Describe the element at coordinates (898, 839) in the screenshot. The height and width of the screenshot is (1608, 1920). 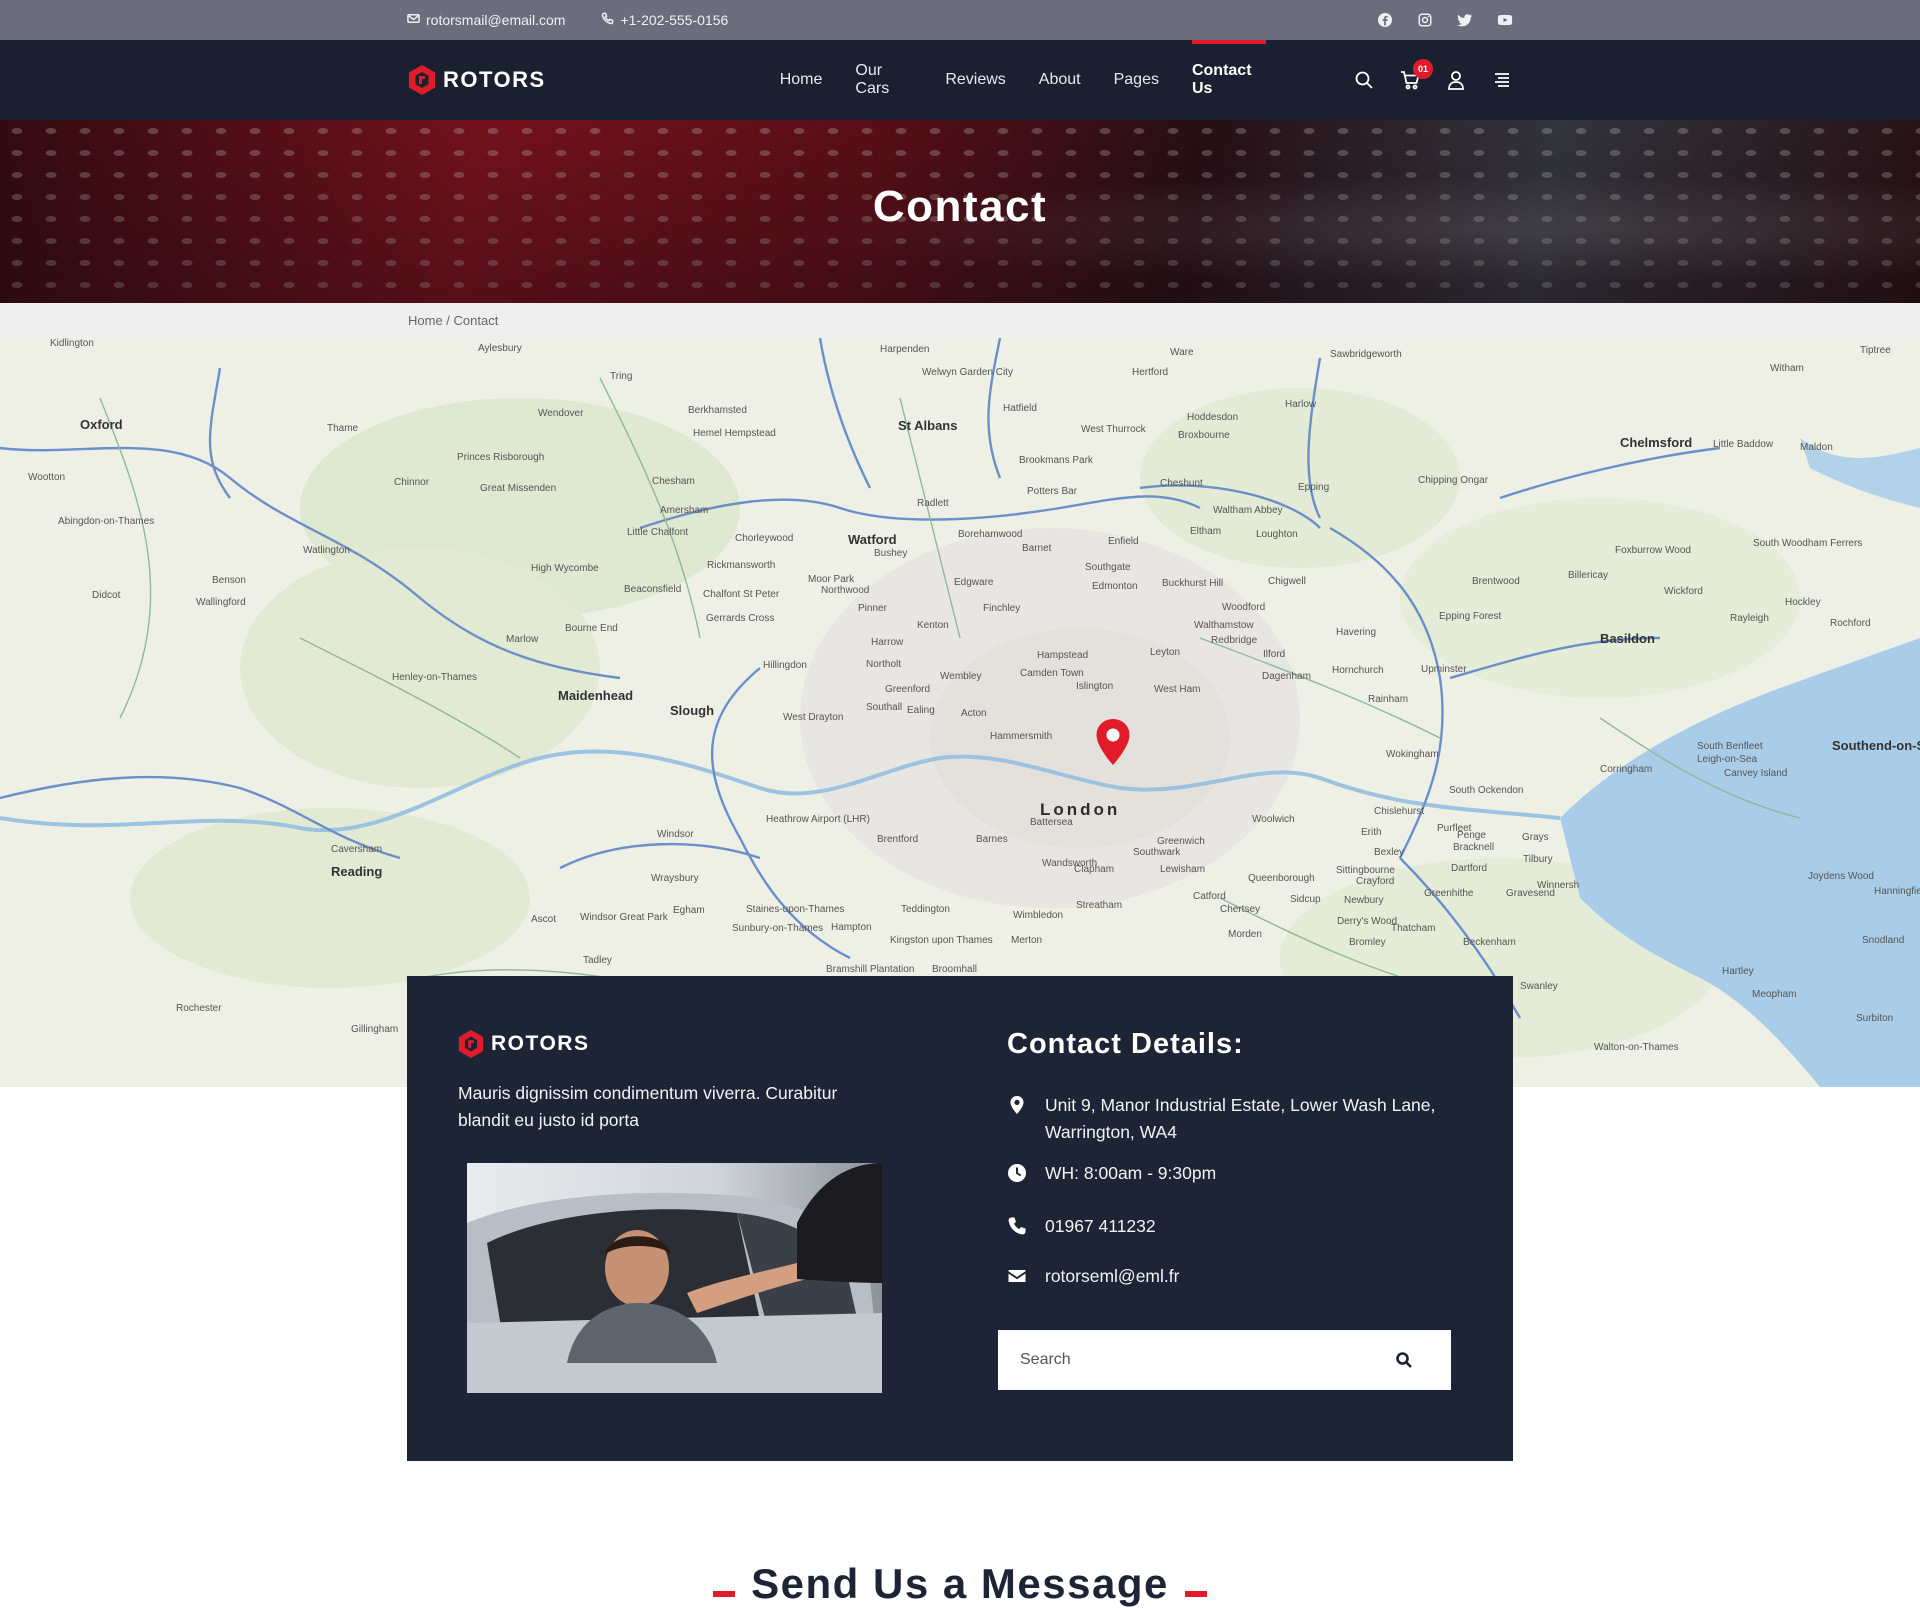
I see `map-label: Brentford` at that location.